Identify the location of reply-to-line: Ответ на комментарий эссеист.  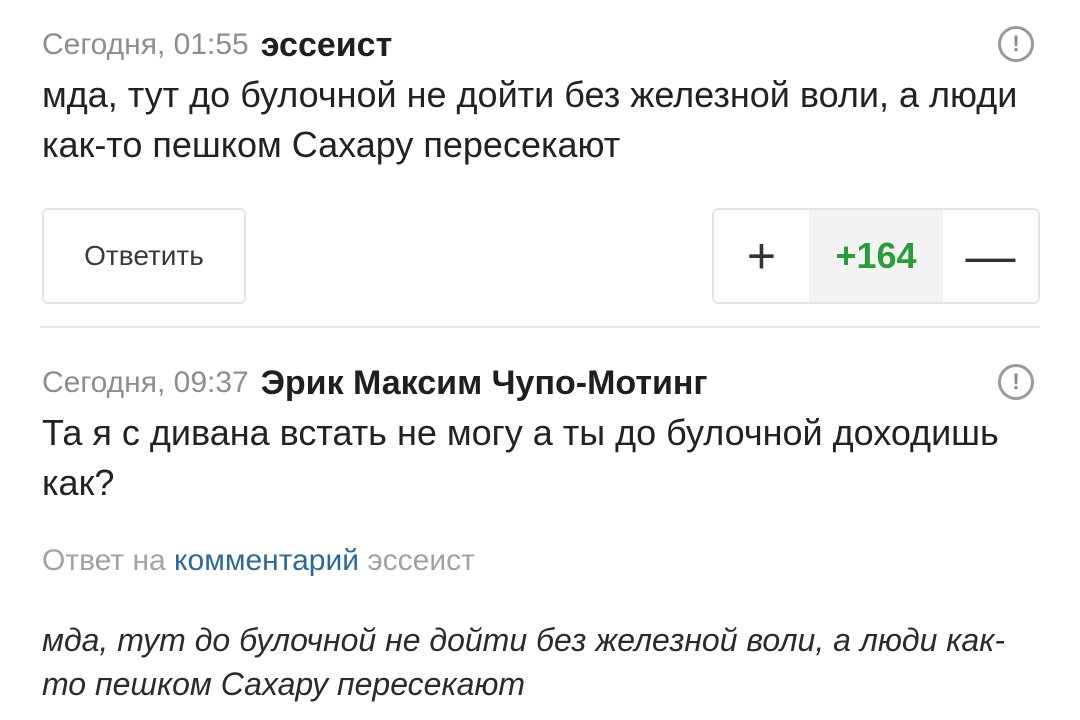
(541, 561).